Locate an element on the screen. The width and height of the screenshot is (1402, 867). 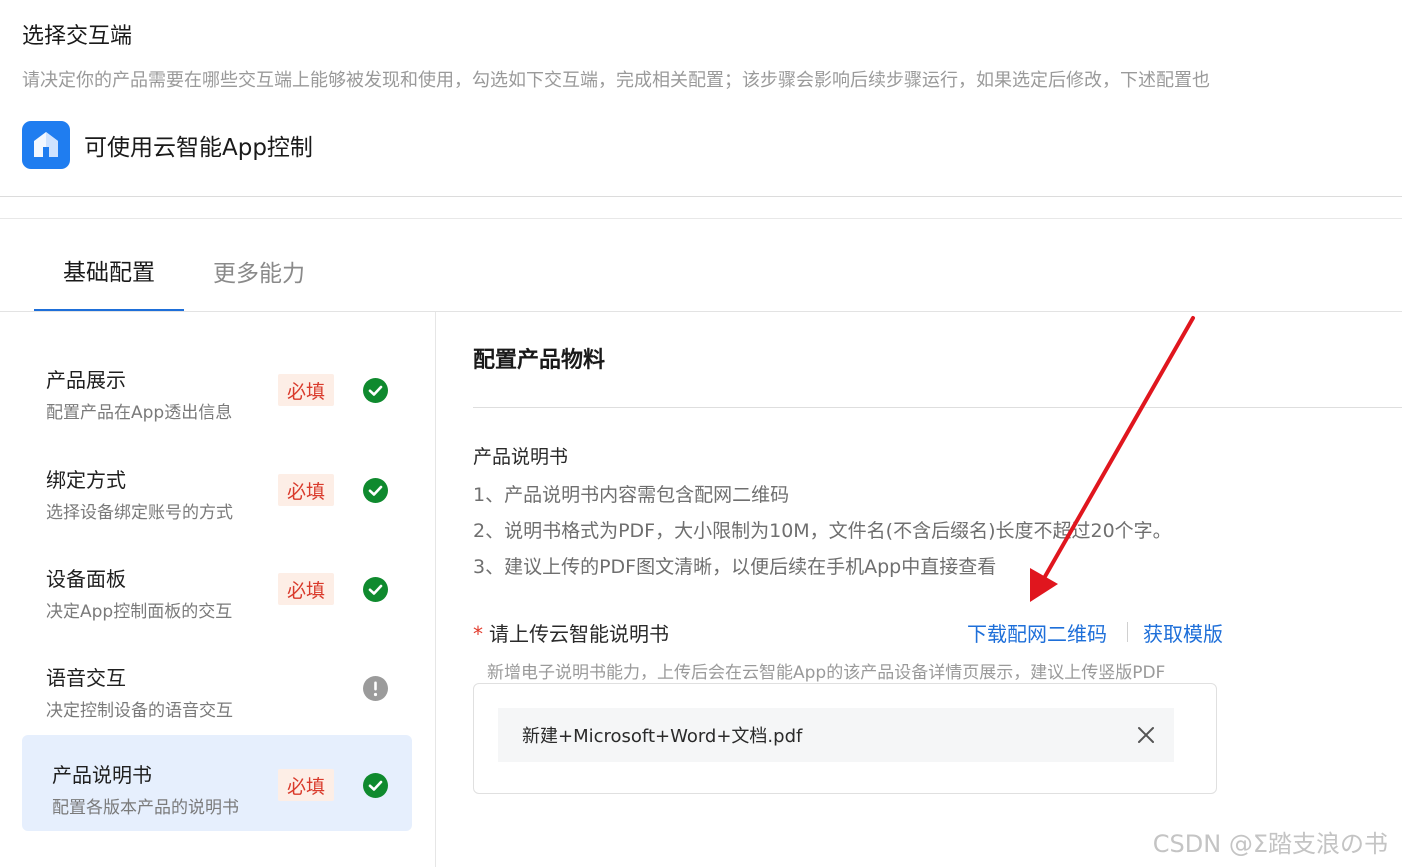
tab-more-capabilities: 更多能力 is located at coordinates (259, 271).